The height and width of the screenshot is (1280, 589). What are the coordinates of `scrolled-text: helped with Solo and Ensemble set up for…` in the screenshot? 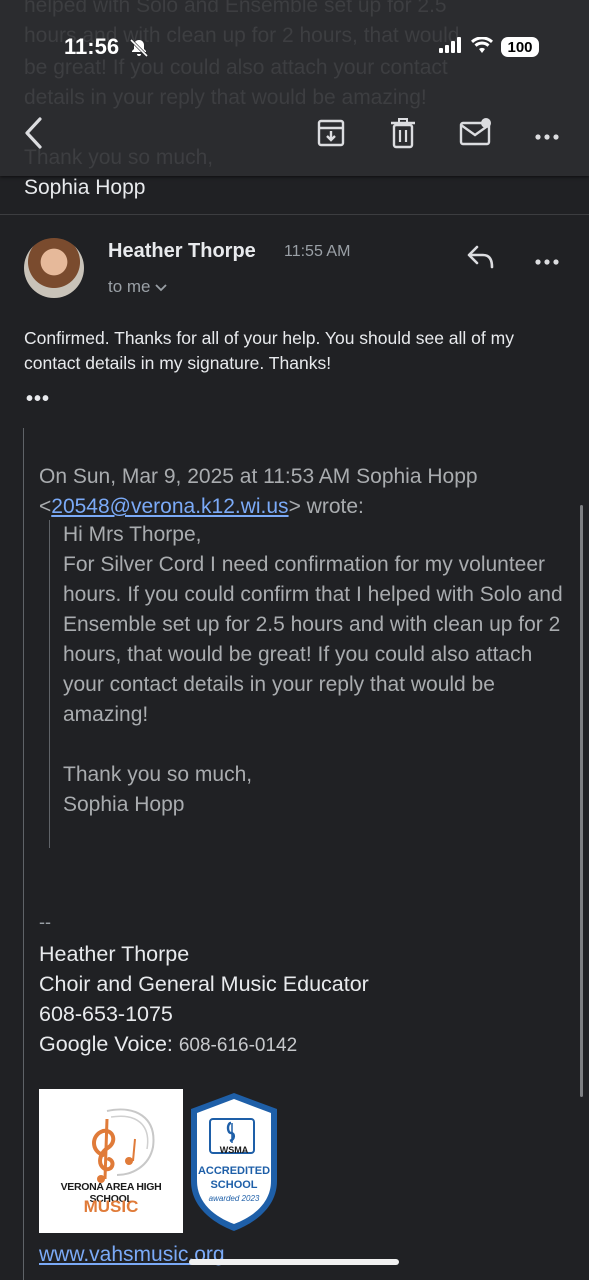 It's located at (235, 8).